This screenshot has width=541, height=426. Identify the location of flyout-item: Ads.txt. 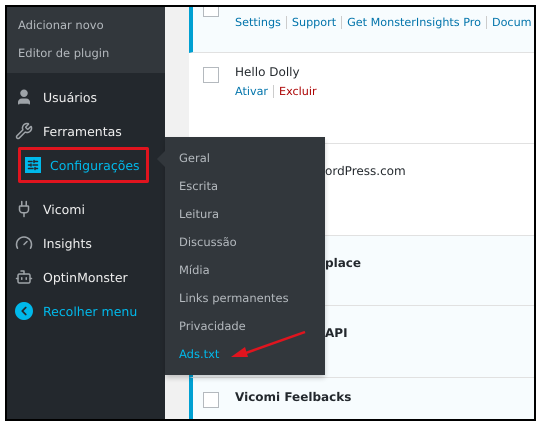
(245, 354).